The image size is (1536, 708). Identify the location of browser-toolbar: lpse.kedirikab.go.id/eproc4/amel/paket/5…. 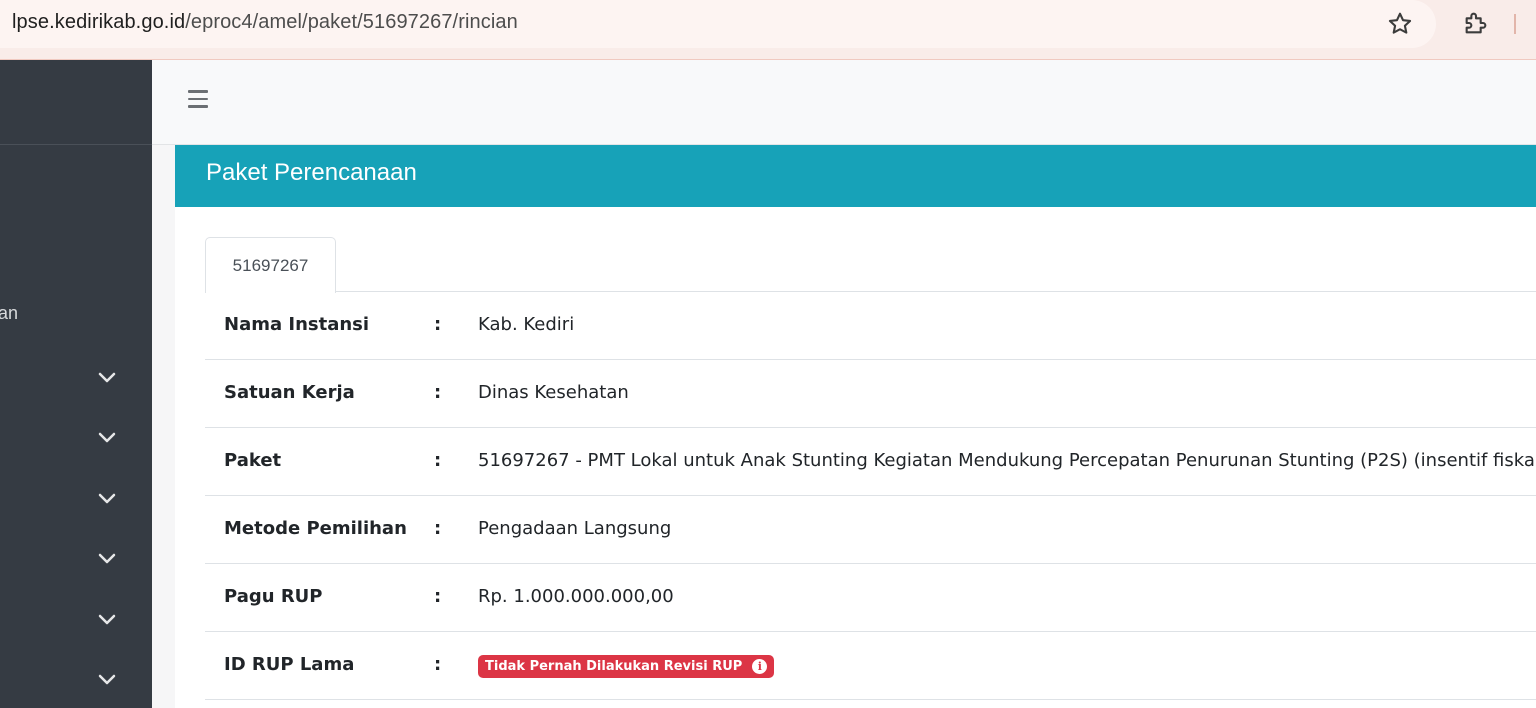
(768, 30).